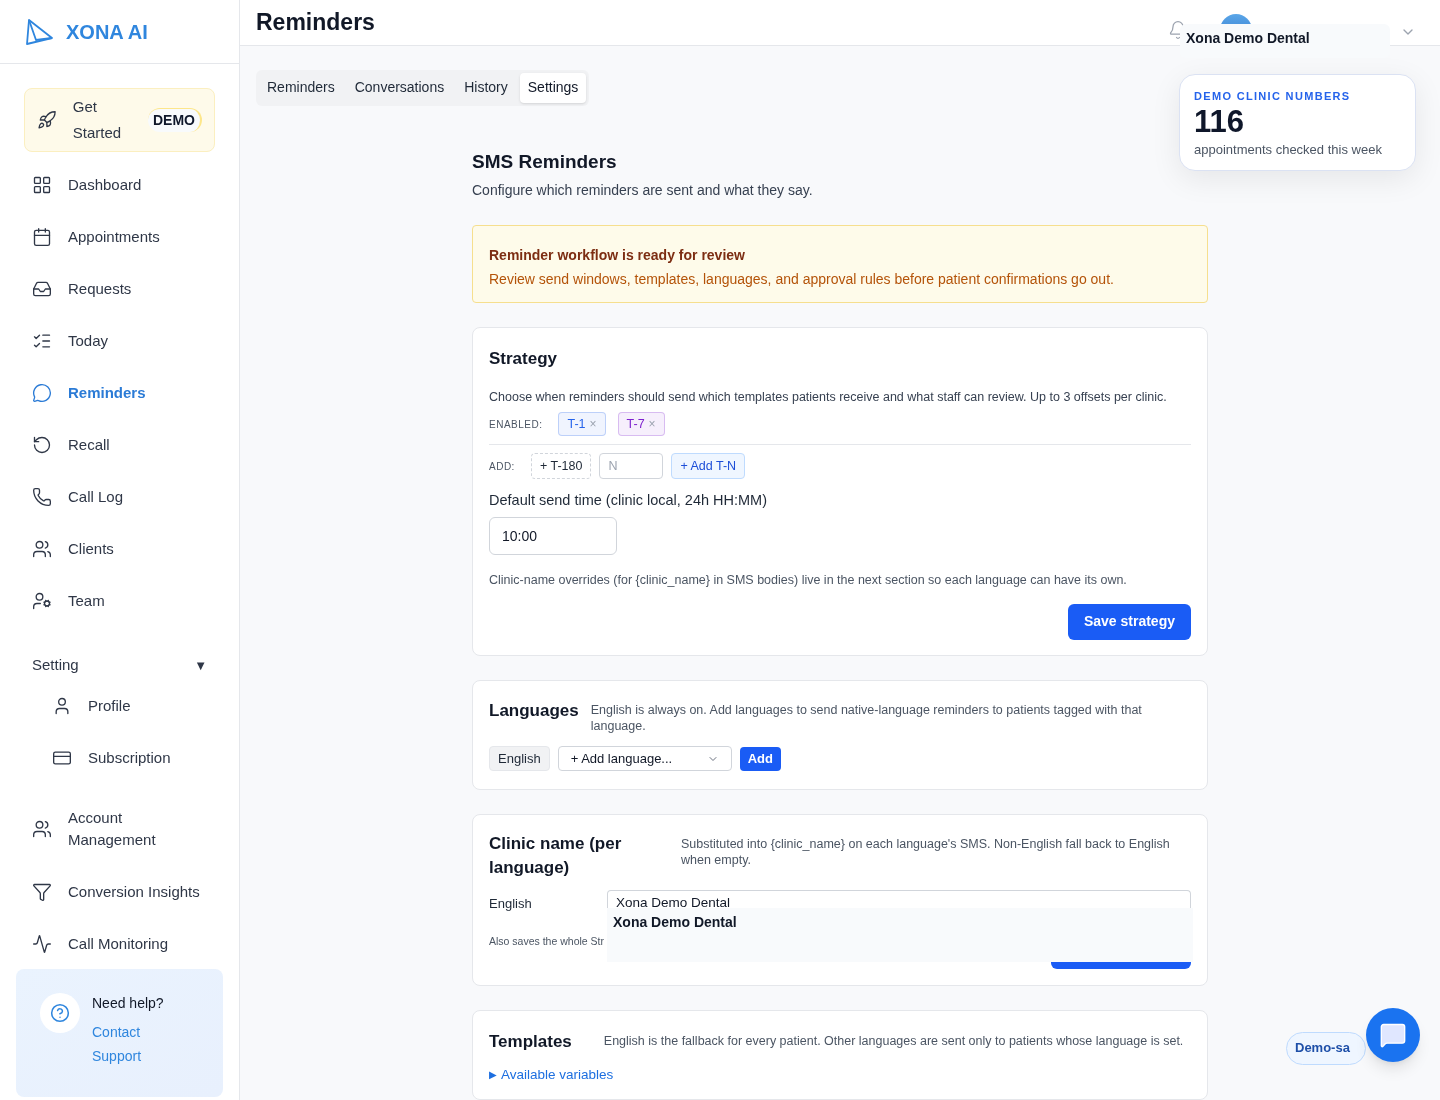 Image resolution: width=1440 pixels, height=1100 pixels. I want to click on section-subtitle: Configure which reminders are sent and what they say., so click(643, 190).